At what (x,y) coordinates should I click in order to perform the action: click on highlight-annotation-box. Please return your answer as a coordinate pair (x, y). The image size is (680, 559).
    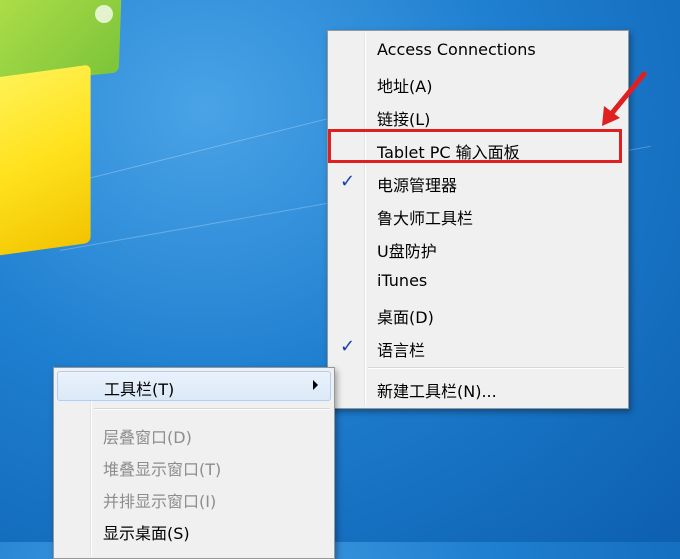
    Looking at the image, I should click on (475, 146).